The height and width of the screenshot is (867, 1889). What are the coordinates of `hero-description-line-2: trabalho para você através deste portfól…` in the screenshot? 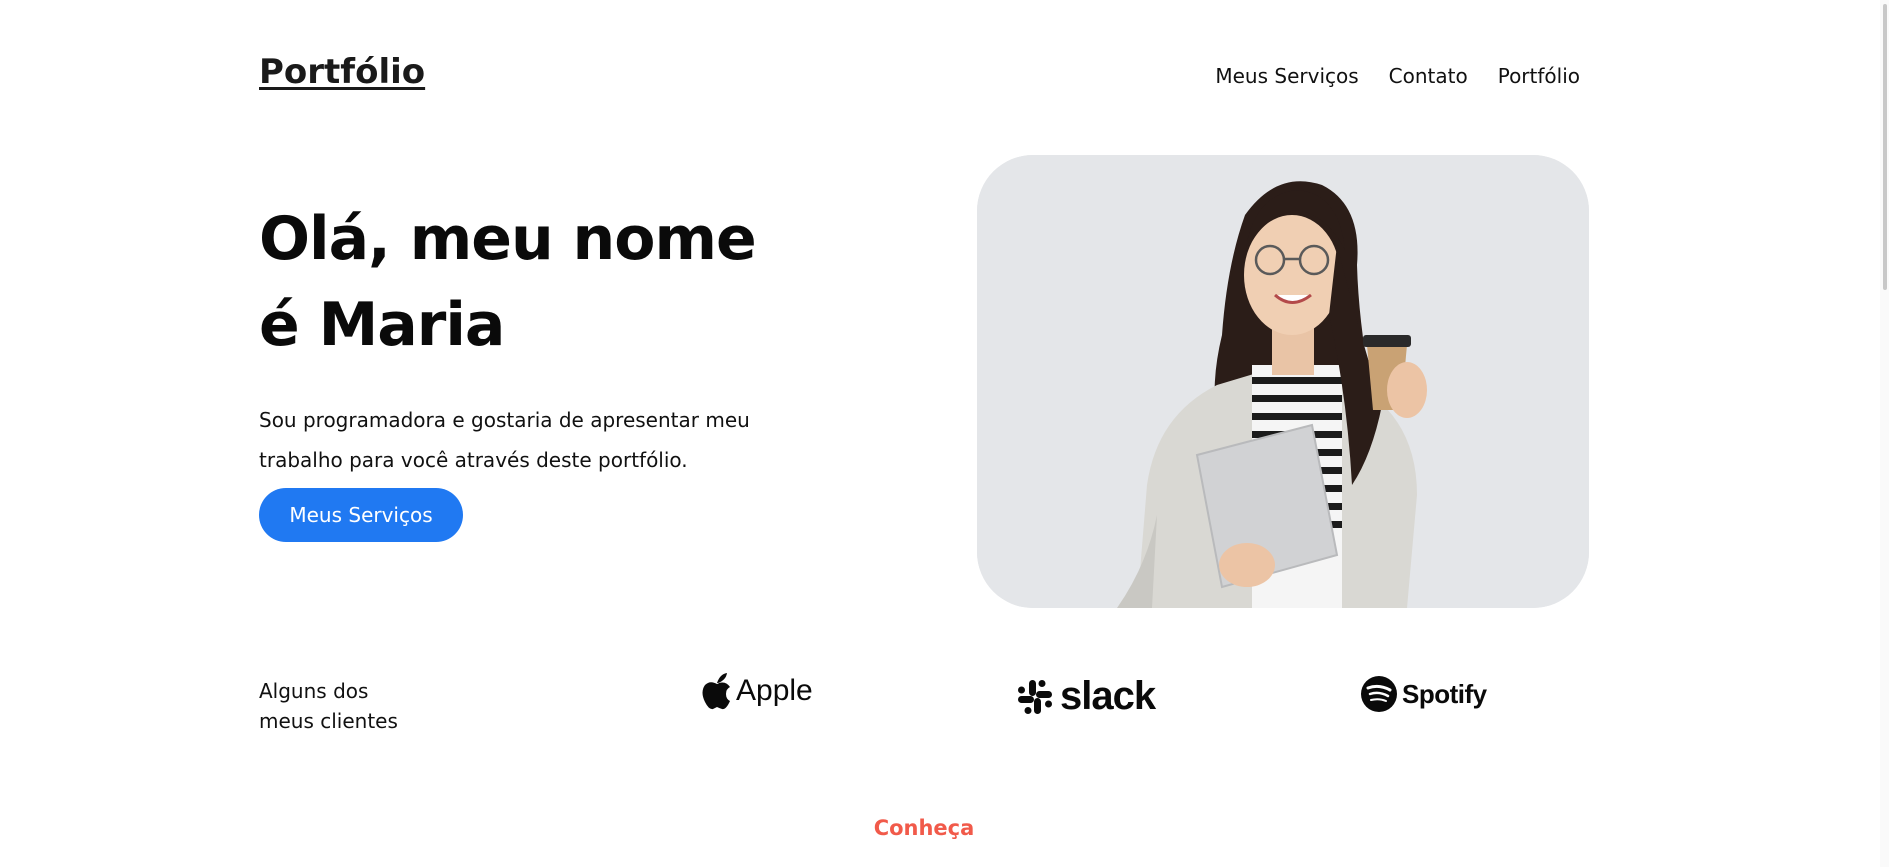 It's located at (473, 460).